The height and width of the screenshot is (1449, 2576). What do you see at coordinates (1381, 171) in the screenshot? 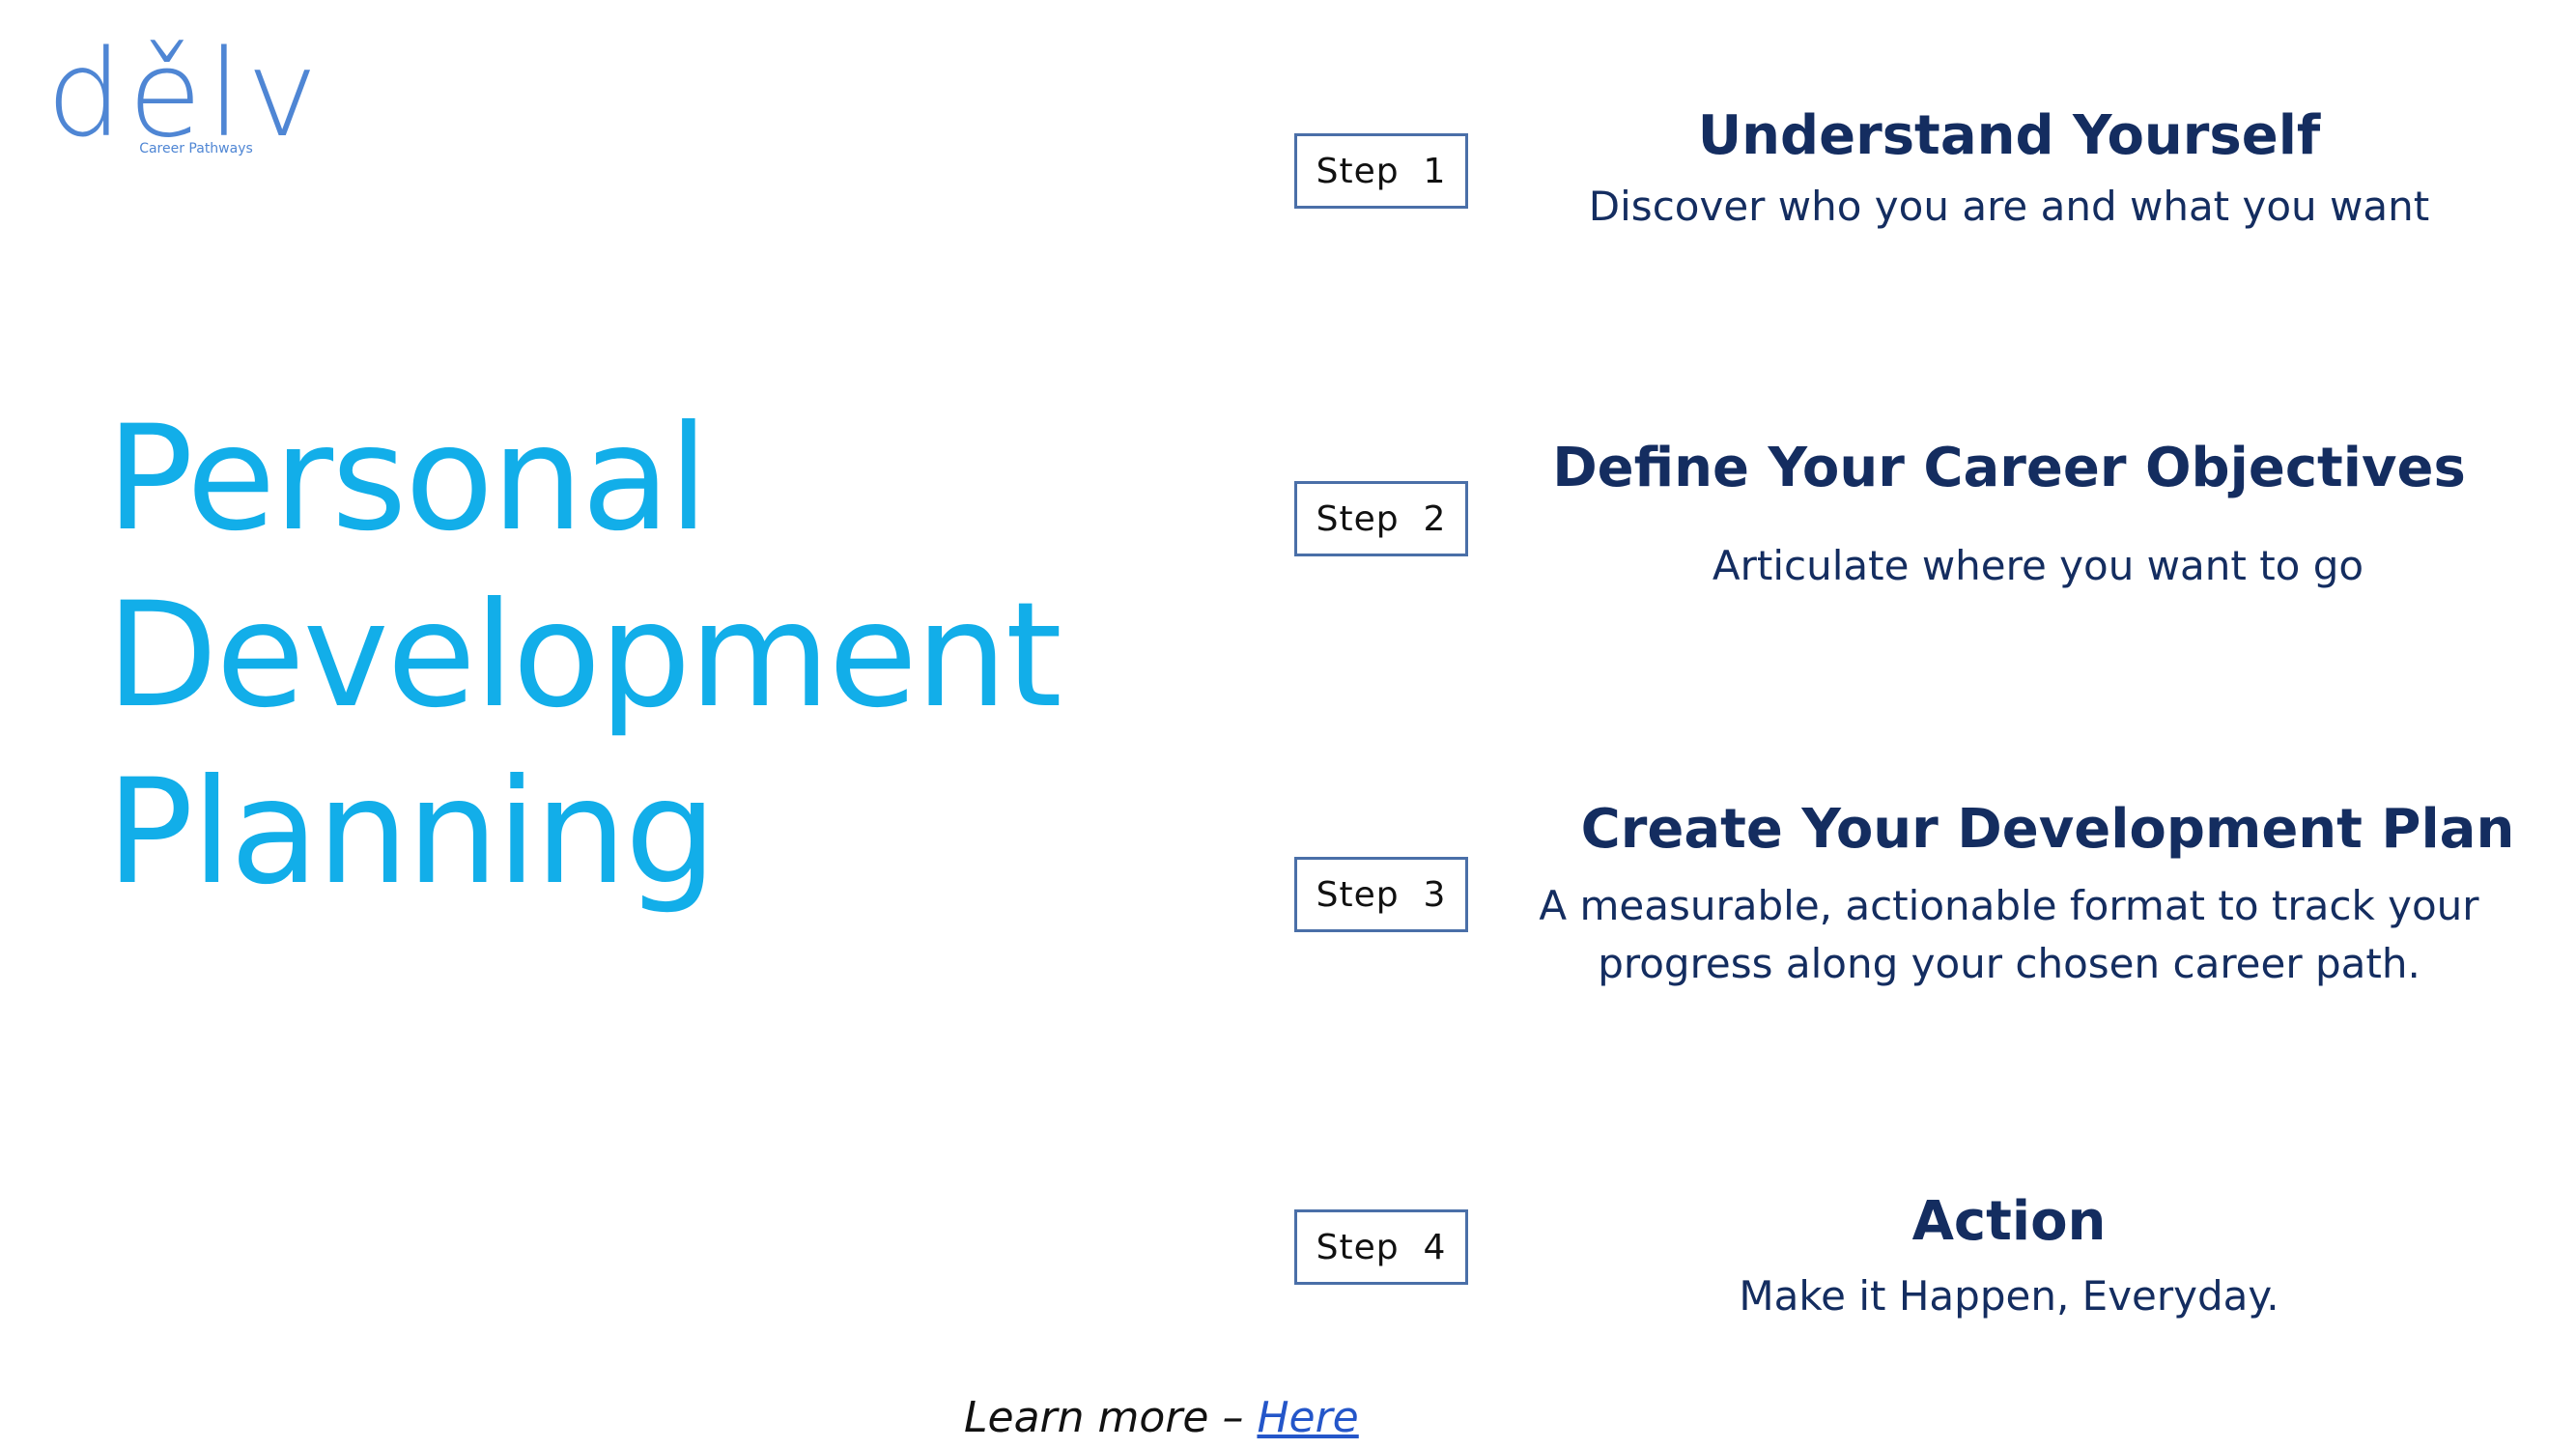
I see `step-1-box: Step 1` at bounding box center [1381, 171].